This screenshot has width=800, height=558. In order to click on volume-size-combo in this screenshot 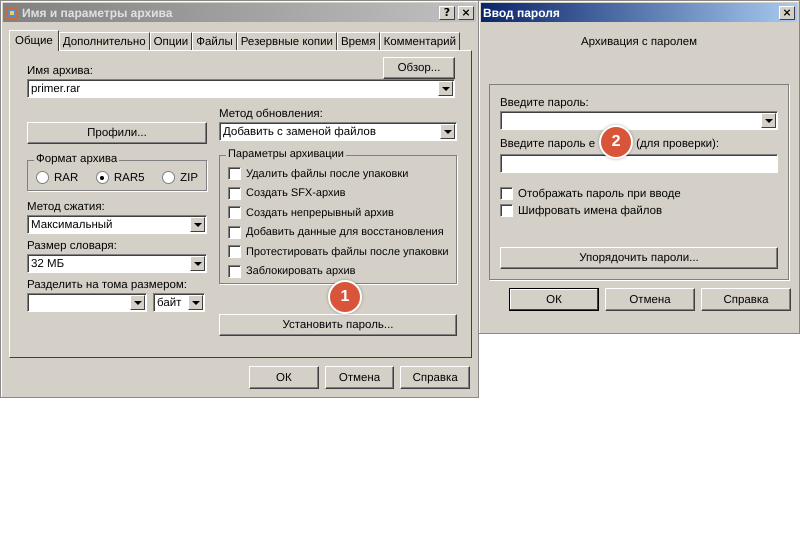, I will do `click(87, 302)`.